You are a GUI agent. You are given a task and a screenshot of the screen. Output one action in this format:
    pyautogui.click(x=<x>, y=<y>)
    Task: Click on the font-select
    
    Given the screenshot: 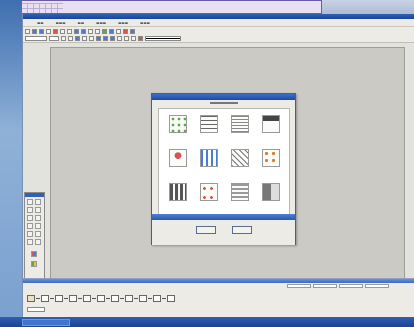 What is the action you would take?
    pyautogui.click(x=36, y=38)
    